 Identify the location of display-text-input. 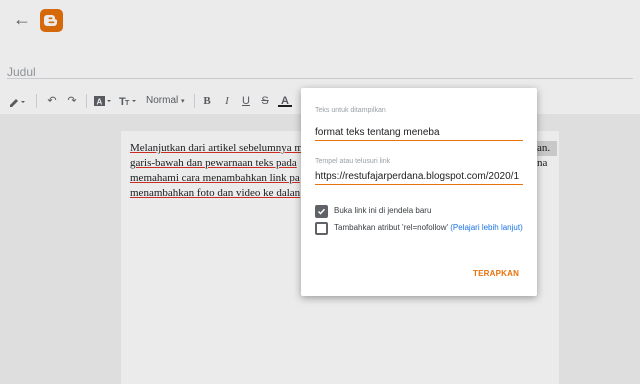
(419, 133).